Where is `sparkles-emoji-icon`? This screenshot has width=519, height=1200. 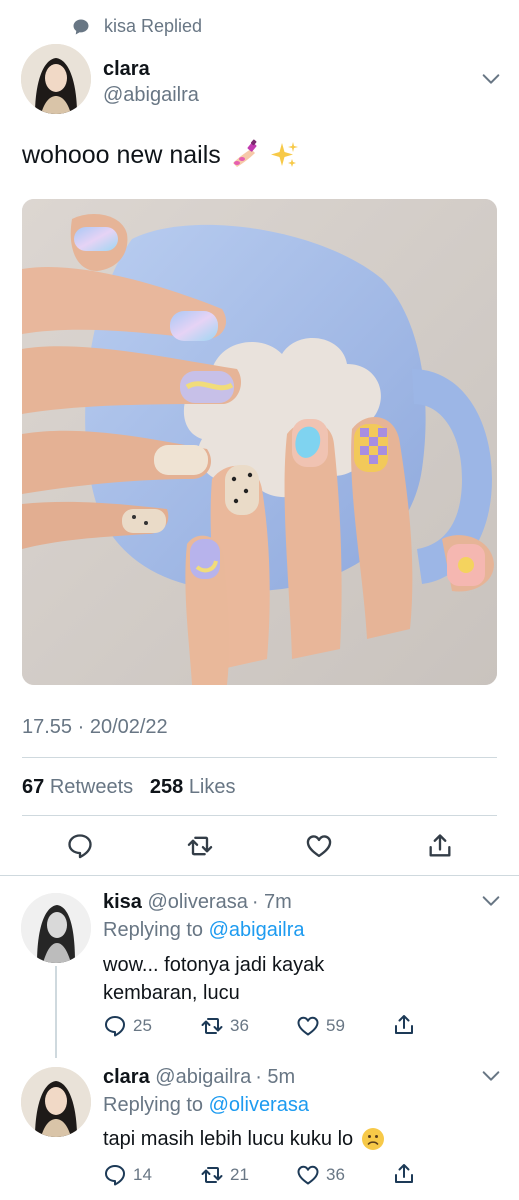 sparkles-emoji-icon is located at coordinates (284, 155).